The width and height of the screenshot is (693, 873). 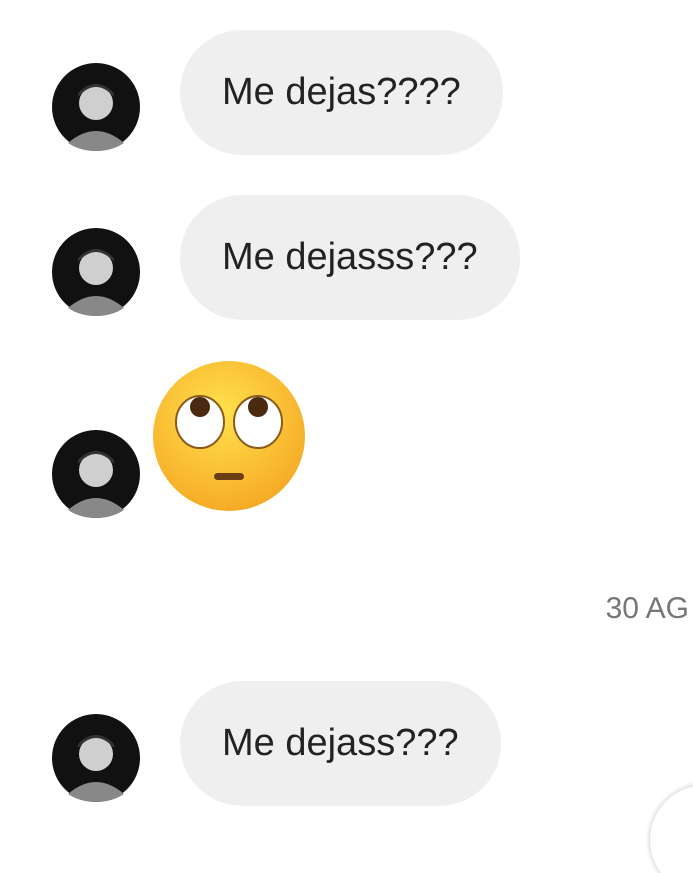 I want to click on message-bubble: Me dejas????, so click(x=341, y=92).